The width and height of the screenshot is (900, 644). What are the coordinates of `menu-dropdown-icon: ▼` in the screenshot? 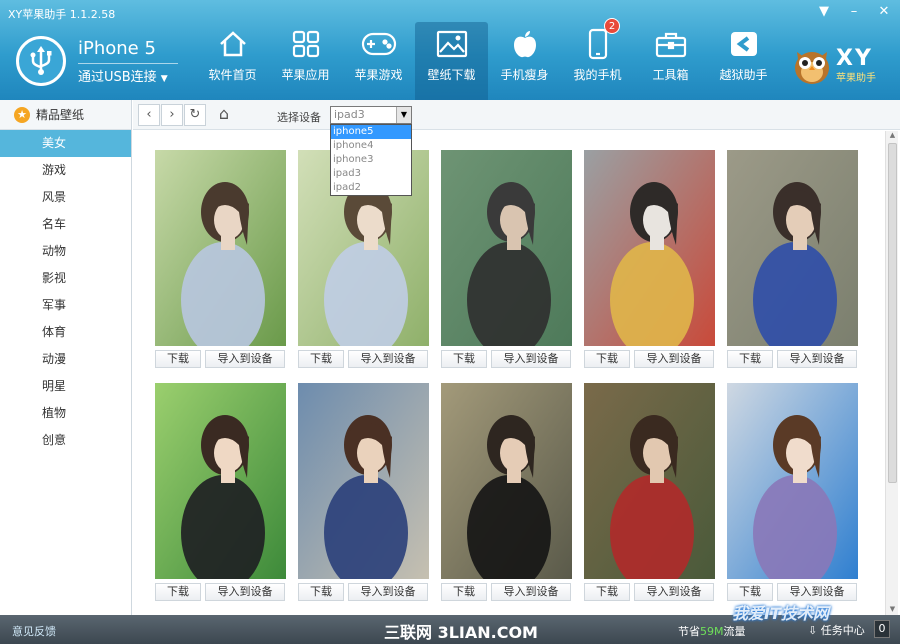 It's located at (824, 11).